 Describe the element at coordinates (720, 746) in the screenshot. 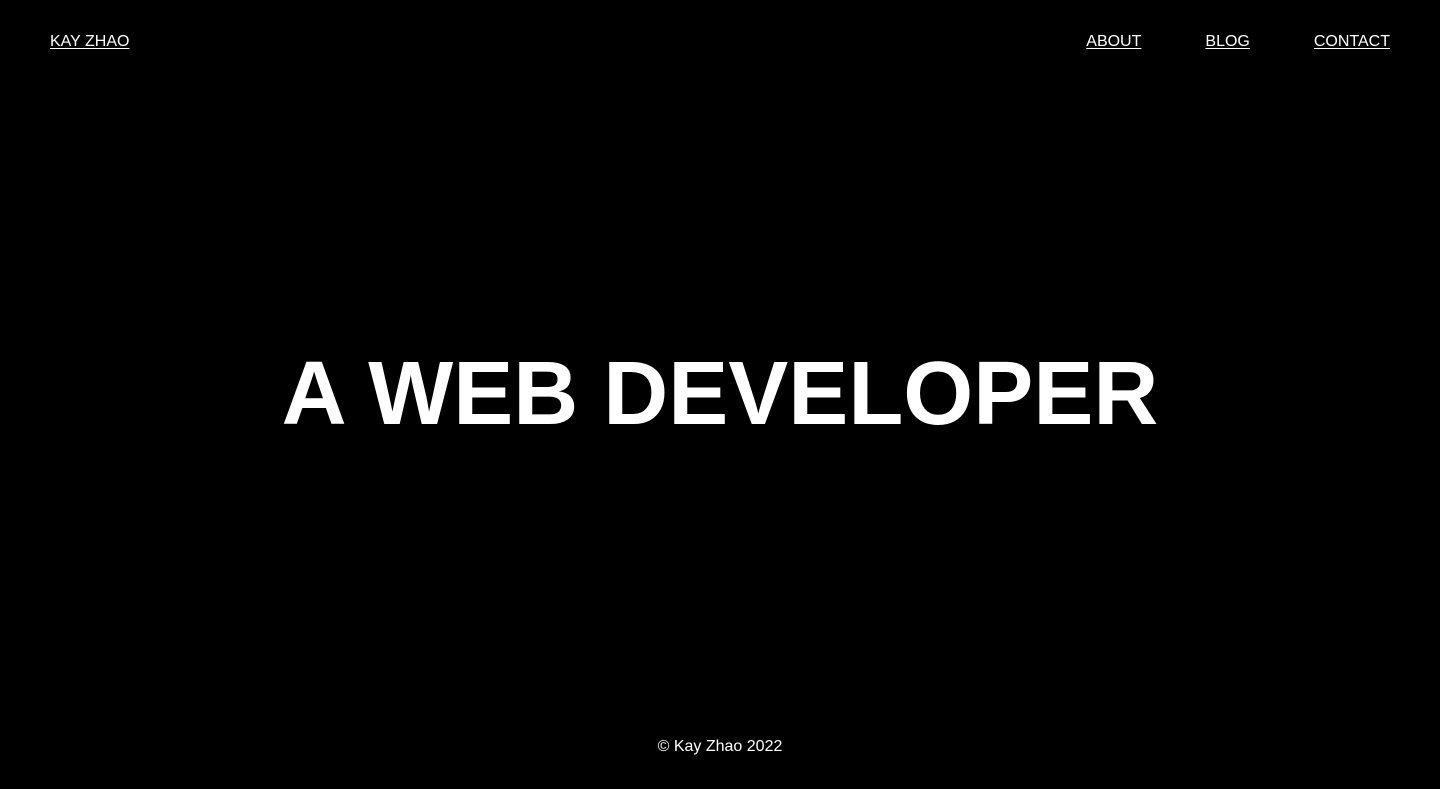

I see `footer-copyright: © Kay Zhao 2022` at that location.